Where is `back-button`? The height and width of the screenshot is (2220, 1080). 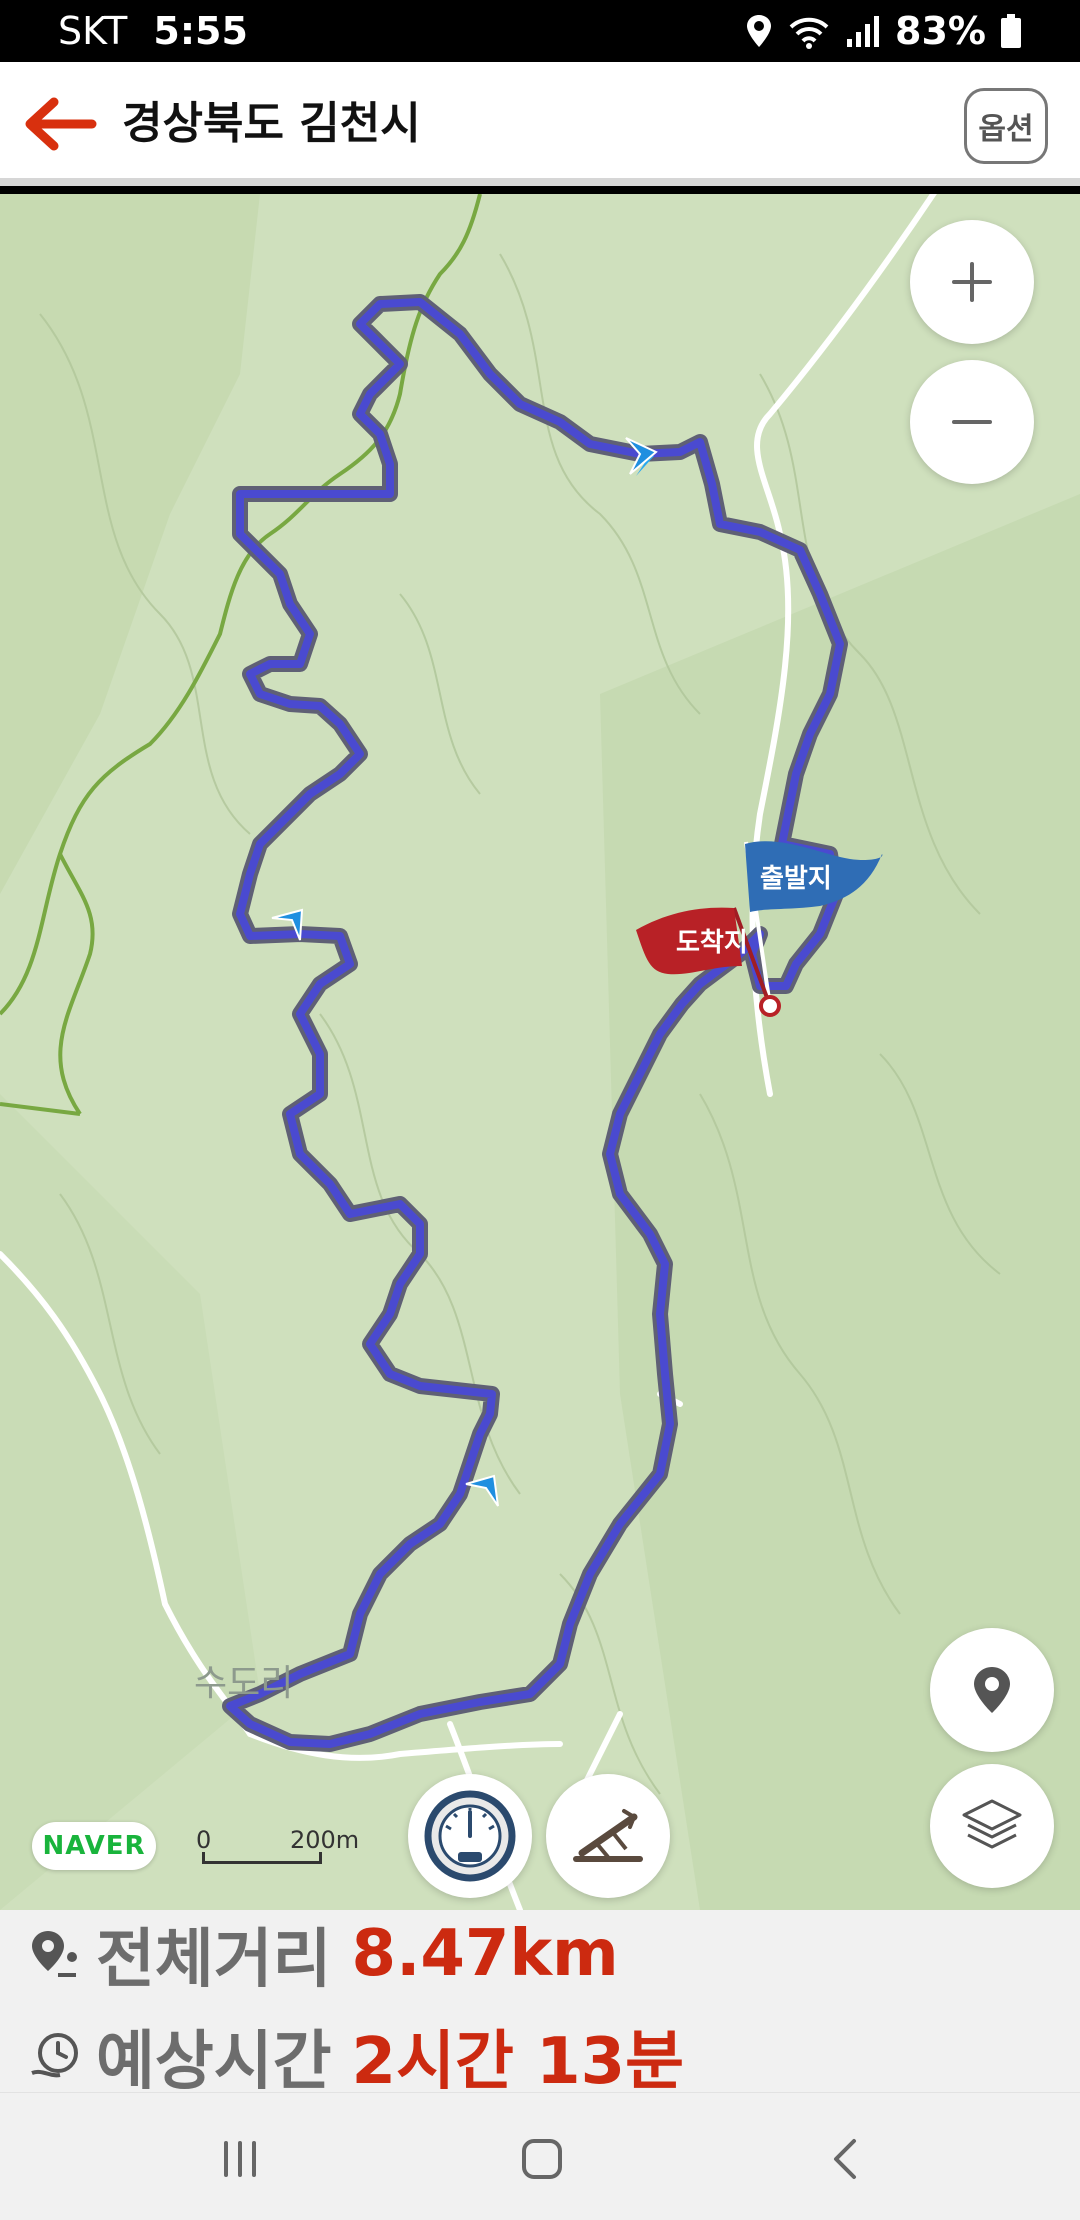
back-button is located at coordinates (60, 124).